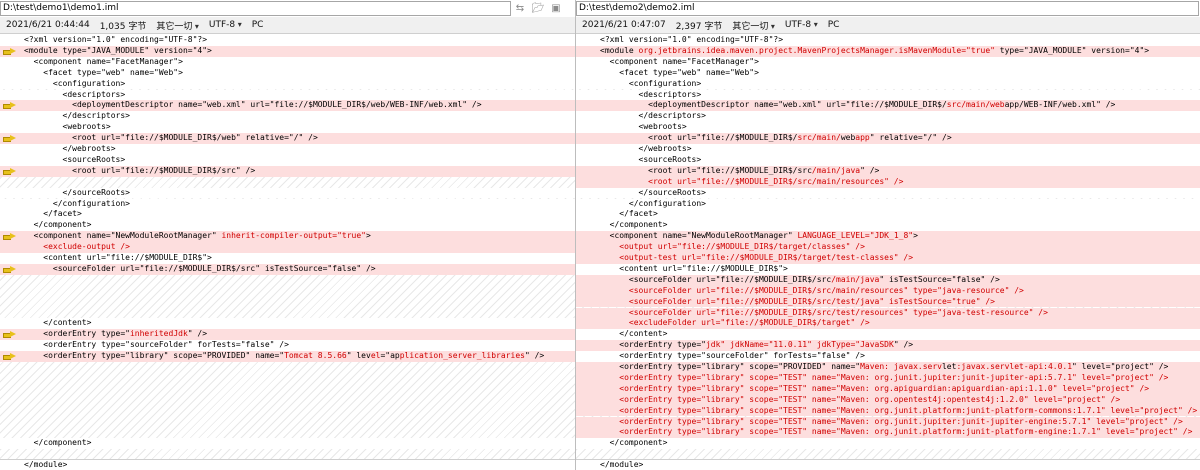  Describe the element at coordinates (888, 84) in the screenshot. I see `code-line: <configuration>` at that location.